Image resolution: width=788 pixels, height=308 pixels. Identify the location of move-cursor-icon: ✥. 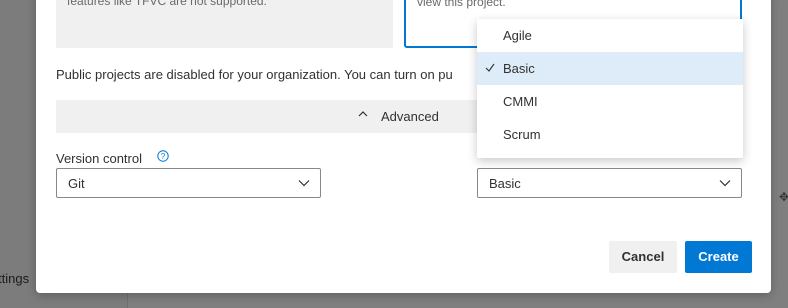
(783, 197).